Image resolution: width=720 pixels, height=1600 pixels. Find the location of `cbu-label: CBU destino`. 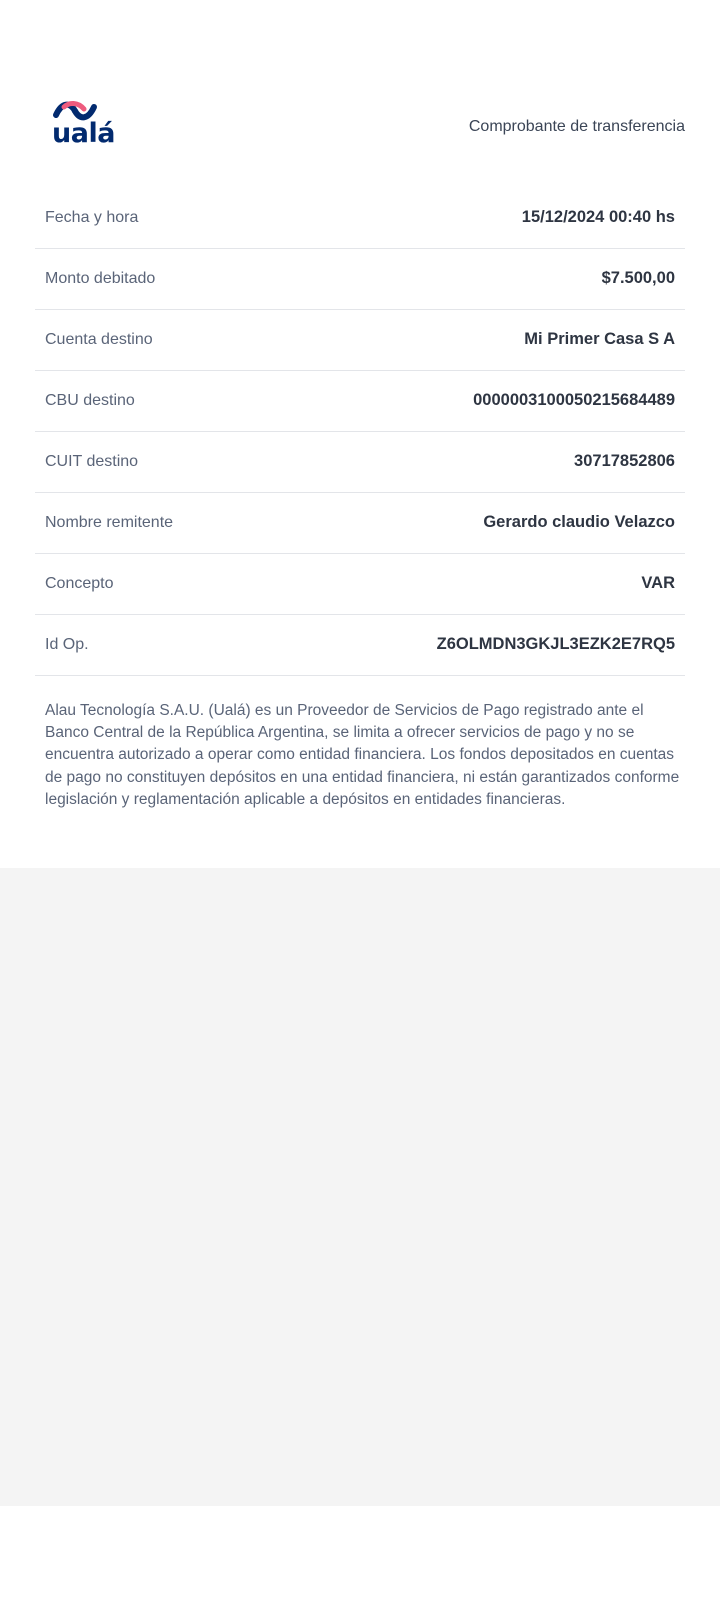

cbu-label: CBU destino is located at coordinates (90, 400).